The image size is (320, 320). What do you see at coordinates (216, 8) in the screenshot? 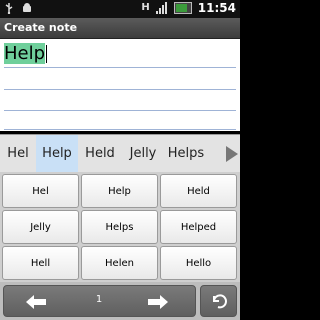
I see `status-time: 11:54` at bounding box center [216, 8].